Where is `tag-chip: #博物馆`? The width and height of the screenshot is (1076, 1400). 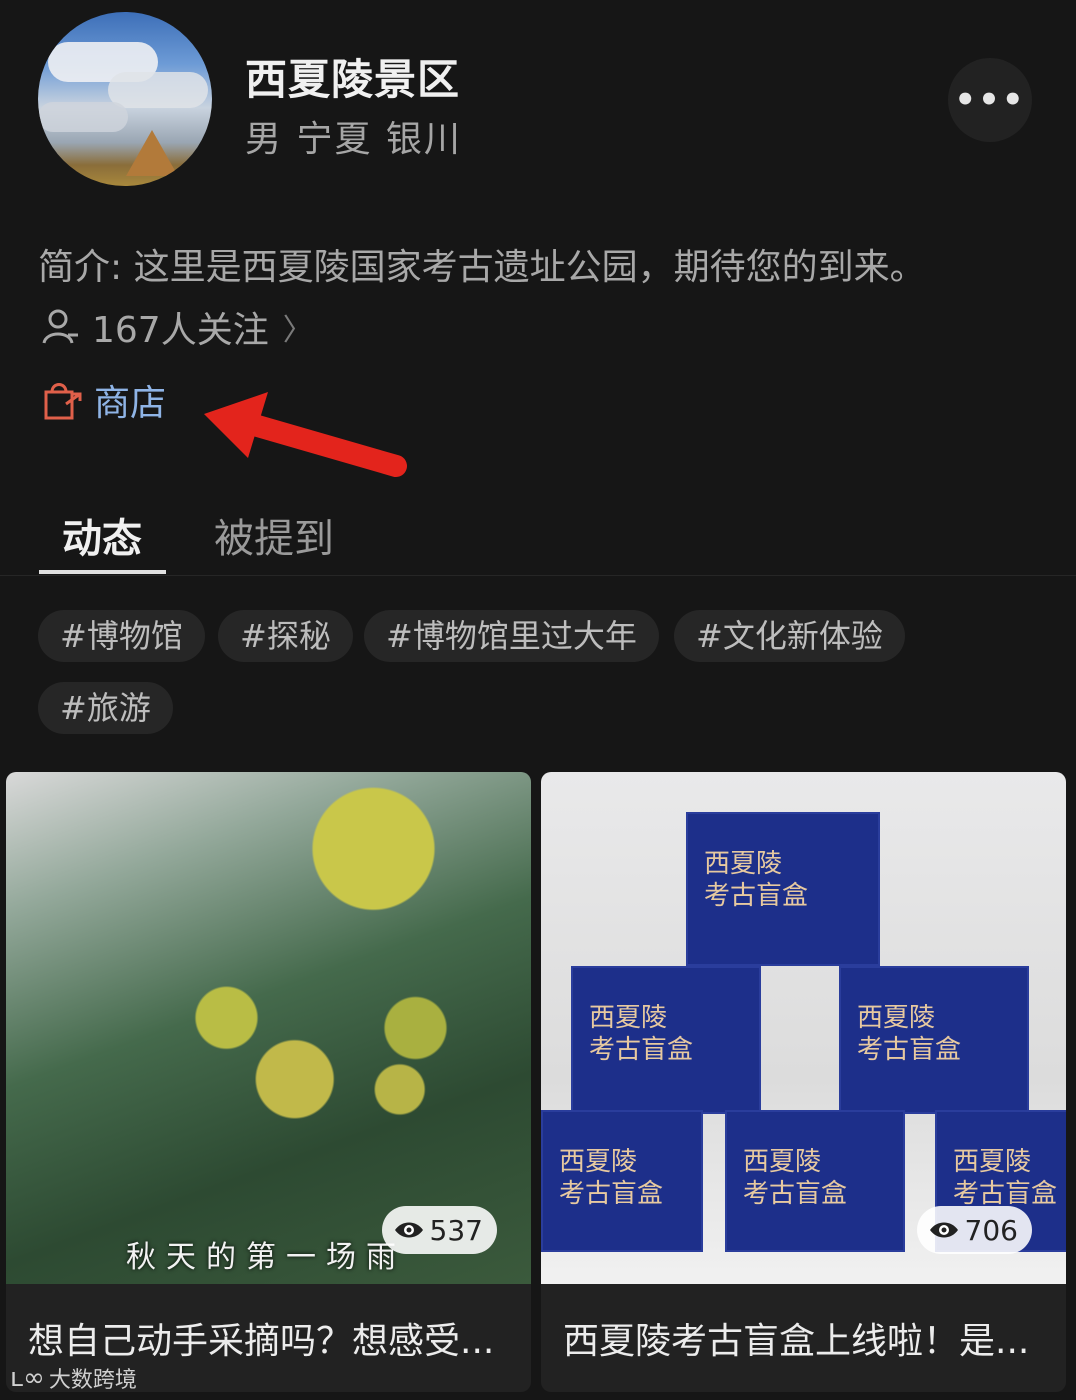
tag-chip: #博物馆 is located at coordinates (121, 636).